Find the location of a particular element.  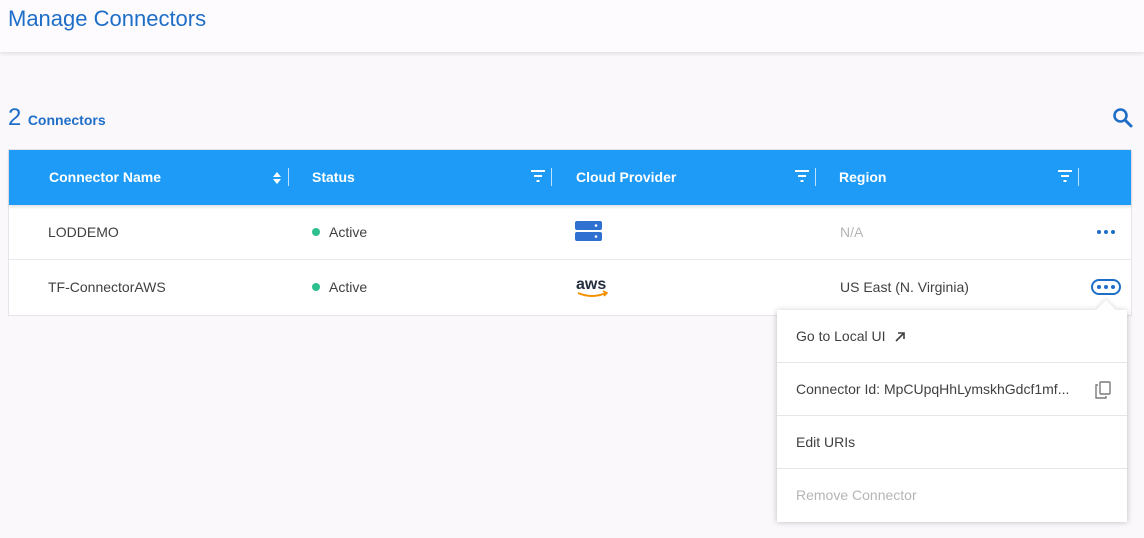

sort-icon is located at coordinates (277, 178).